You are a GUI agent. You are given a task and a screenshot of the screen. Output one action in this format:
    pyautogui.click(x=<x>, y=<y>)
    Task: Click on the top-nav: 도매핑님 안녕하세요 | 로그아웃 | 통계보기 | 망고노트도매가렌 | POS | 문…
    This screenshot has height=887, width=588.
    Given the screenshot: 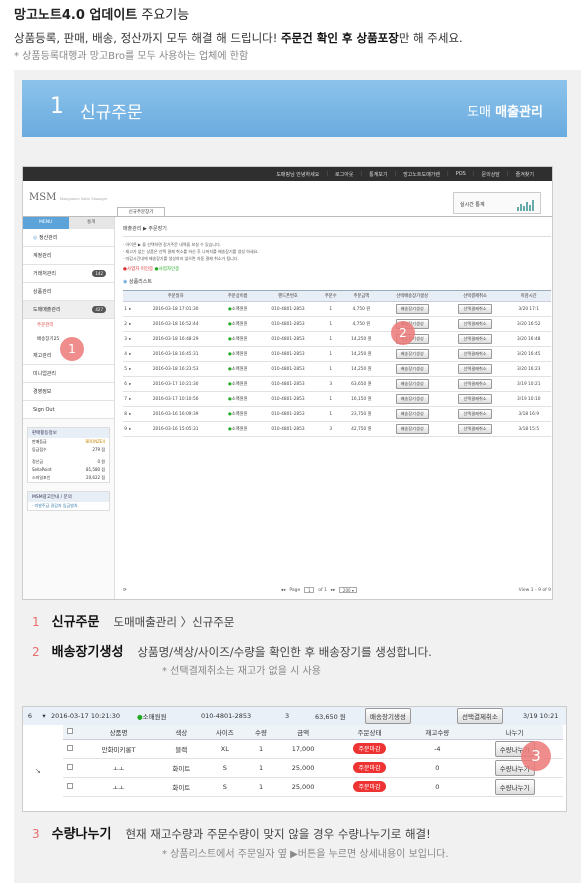 What is the action you would take?
    pyautogui.click(x=287, y=174)
    